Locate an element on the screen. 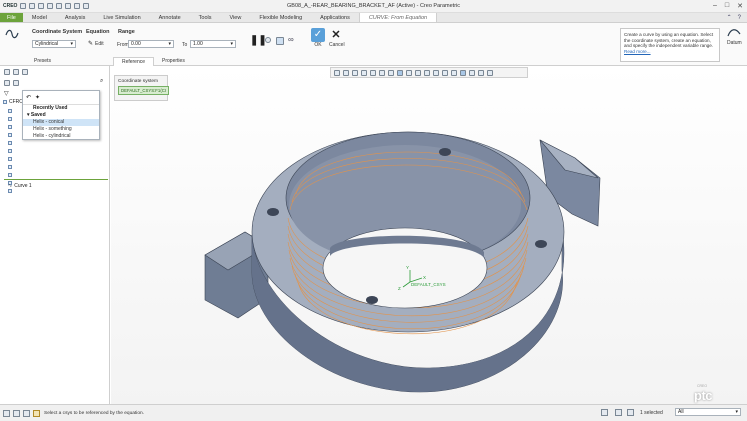  file-menu: File is located at coordinates (11, 17).